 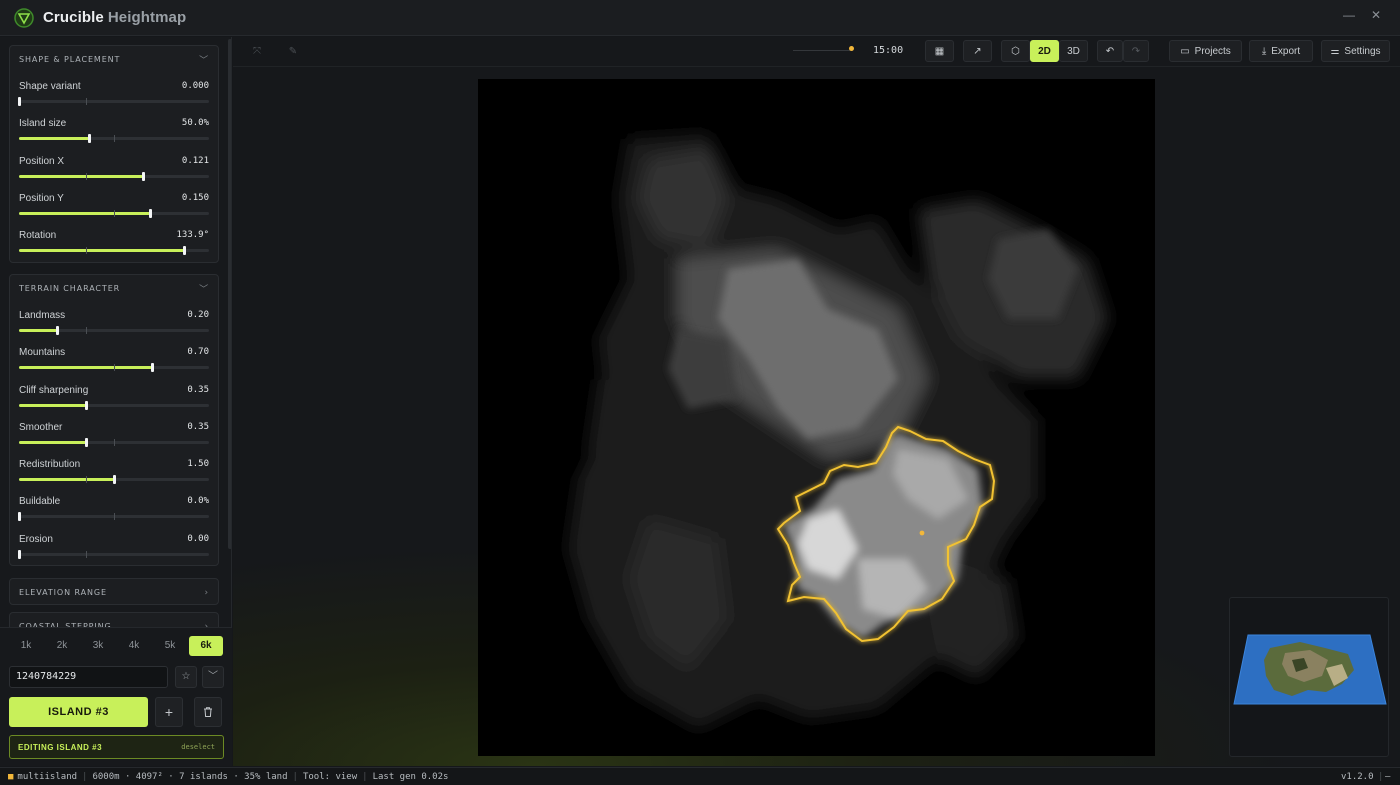 What do you see at coordinates (330, 776) in the screenshot?
I see `status-tool: Tool: view` at bounding box center [330, 776].